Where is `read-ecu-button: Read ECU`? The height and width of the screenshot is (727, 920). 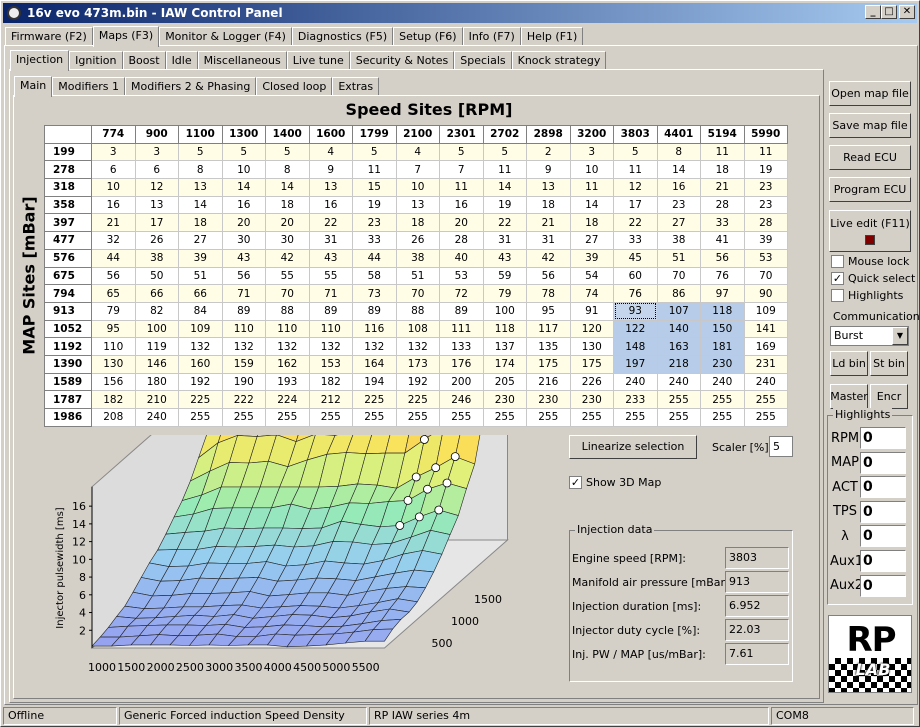 read-ecu-button: Read ECU is located at coordinates (870, 157).